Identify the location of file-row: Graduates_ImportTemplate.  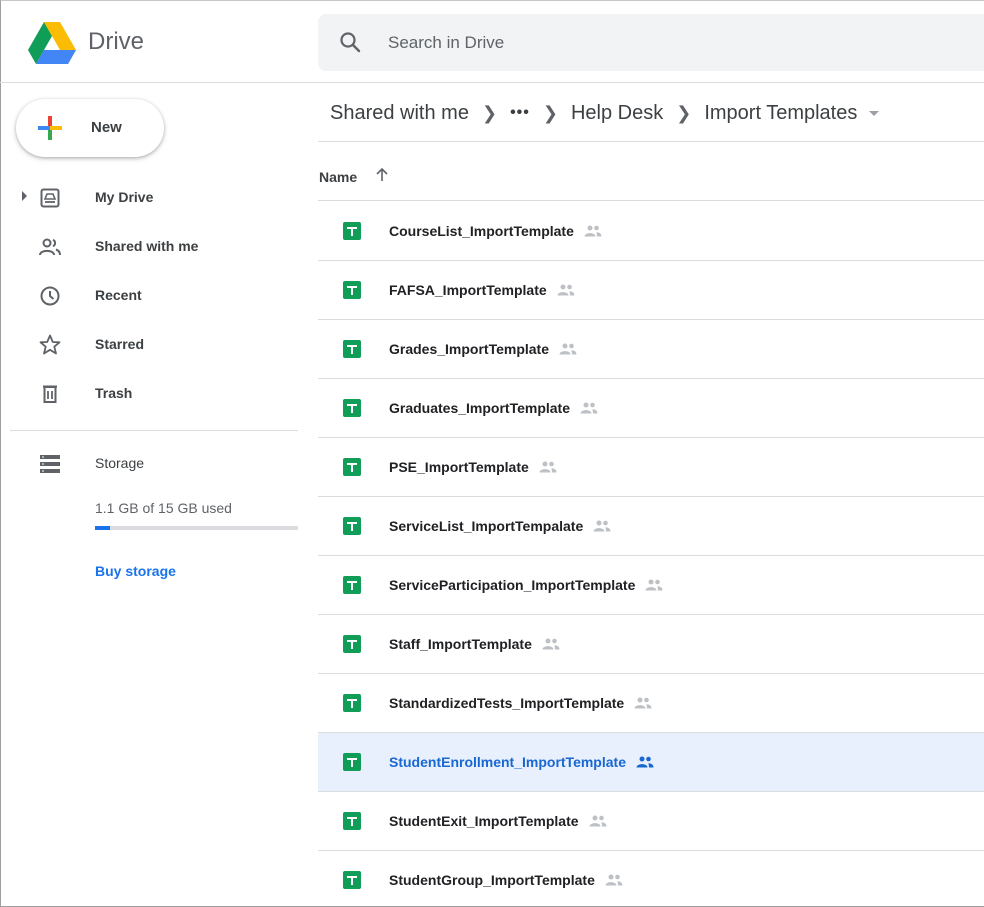
(651, 408).